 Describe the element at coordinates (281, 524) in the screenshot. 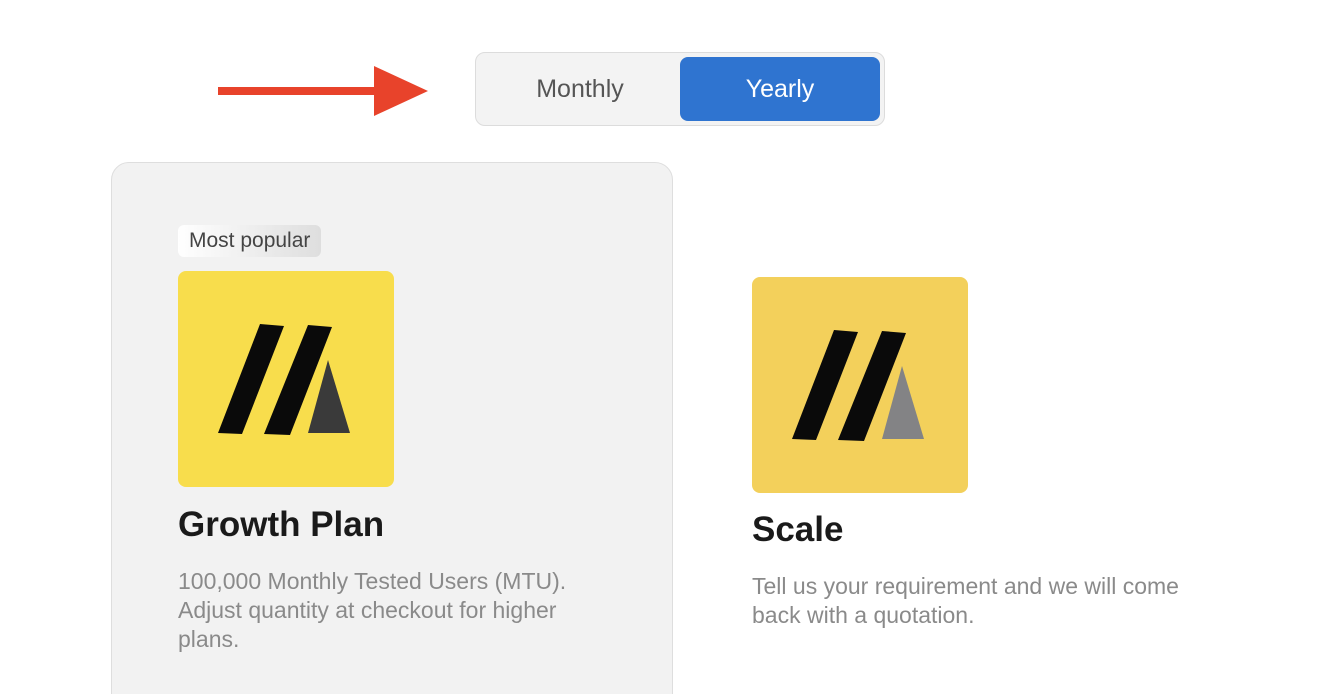

I see `plan-title: Growth Plan` at that location.